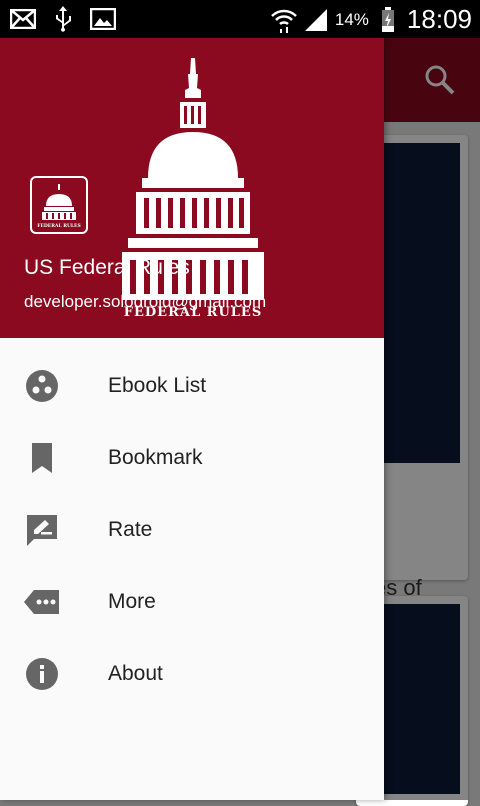  Describe the element at coordinates (135, 673) in the screenshot. I see `menu-item-label: About` at that location.